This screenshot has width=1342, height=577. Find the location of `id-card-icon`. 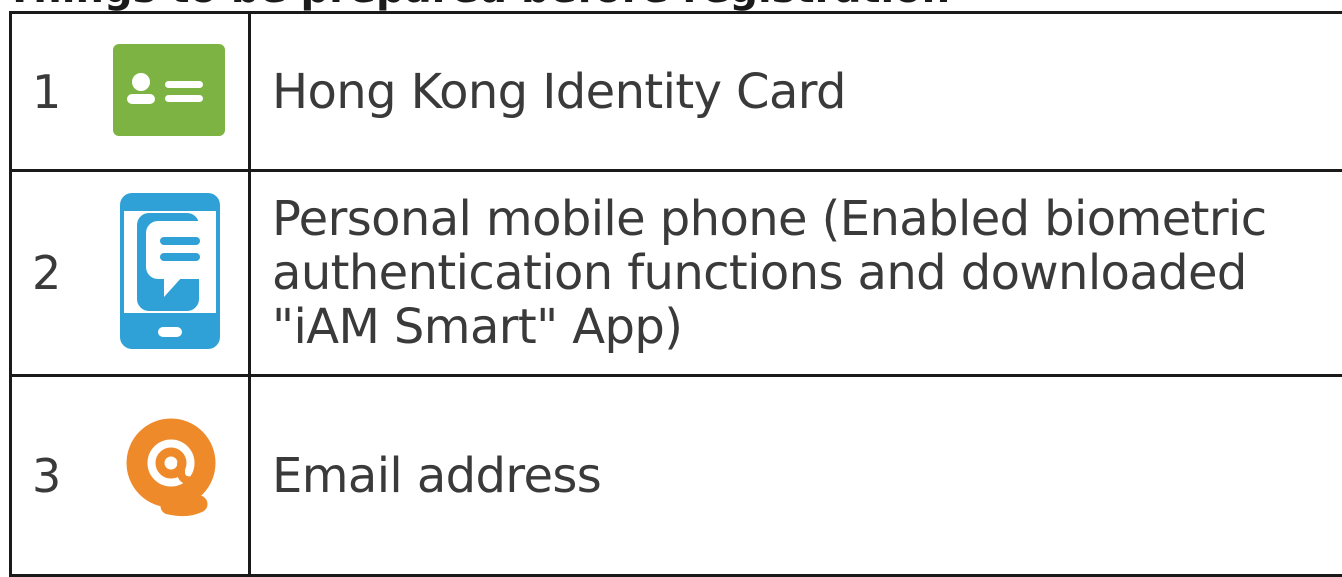

id-card-icon is located at coordinates (169, 92).